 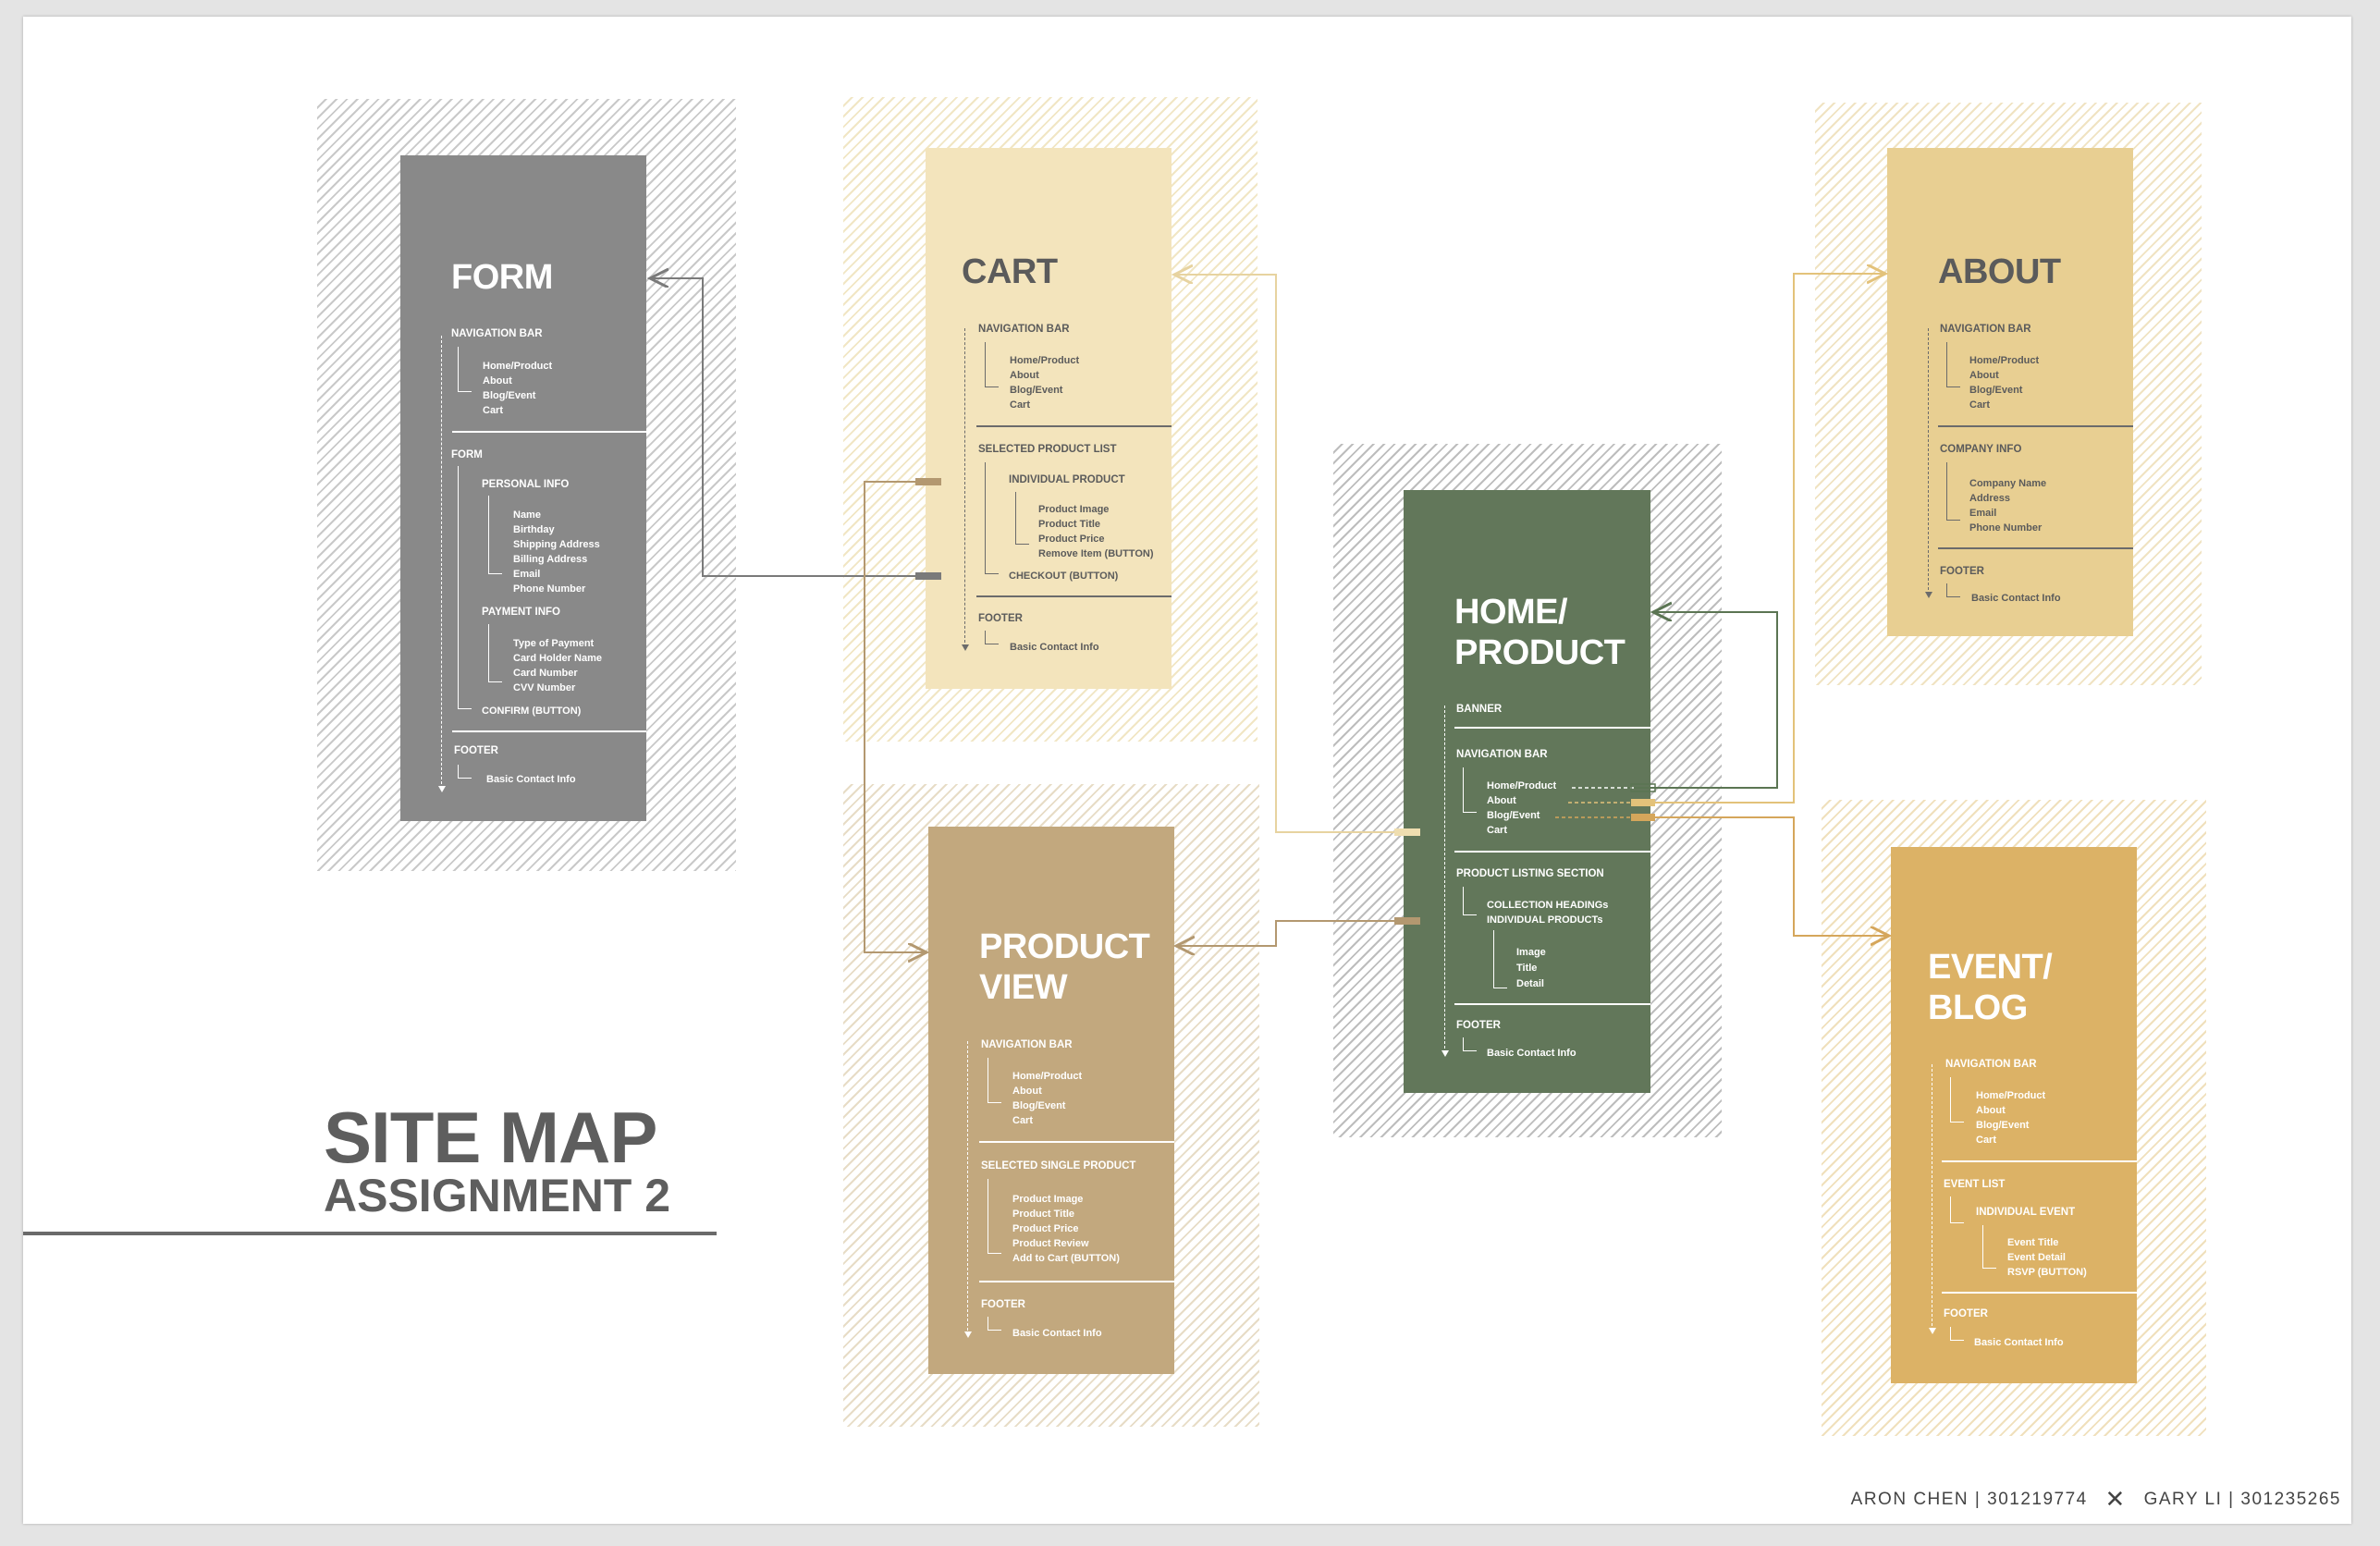 What do you see at coordinates (1643, 817) in the screenshot?
I see `link-home-to-event-tab` at bounding box center [1643, 817].